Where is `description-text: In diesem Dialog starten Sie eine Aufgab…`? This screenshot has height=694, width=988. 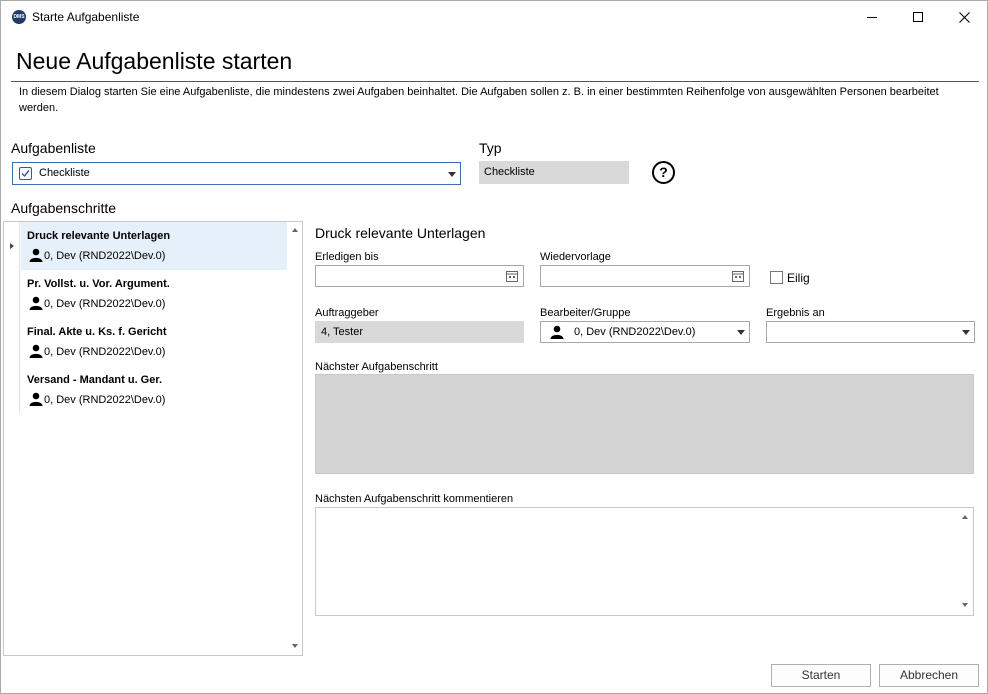
description-text: In diesem Dialog starten Sie eine Aufgab… is located at coordinates (479, 100).